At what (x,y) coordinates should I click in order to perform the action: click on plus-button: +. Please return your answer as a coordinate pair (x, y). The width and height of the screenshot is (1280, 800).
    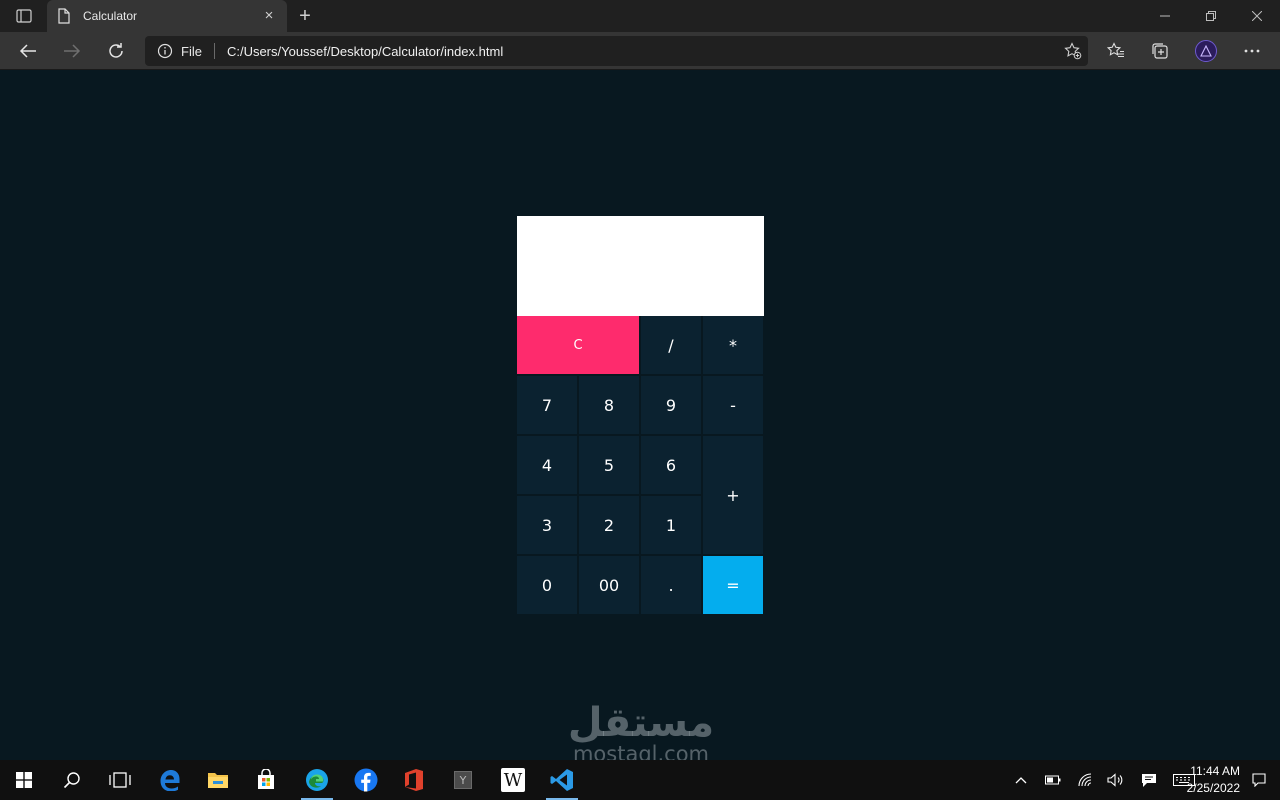
    Looking at the image, I should click on (733, 495).